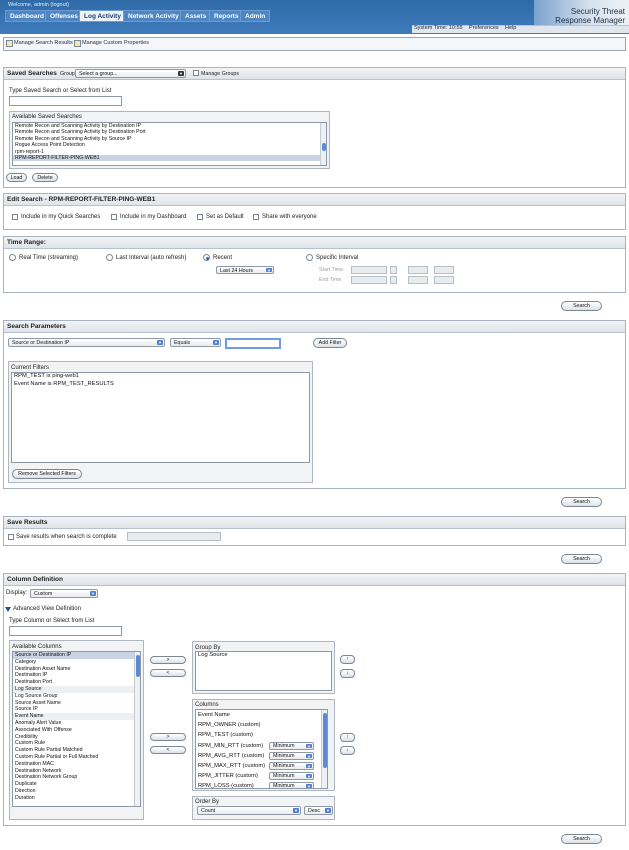  Describe the element at coordinates (261, 715) in the screenshot. I see `column-row: Event Name` at that location.